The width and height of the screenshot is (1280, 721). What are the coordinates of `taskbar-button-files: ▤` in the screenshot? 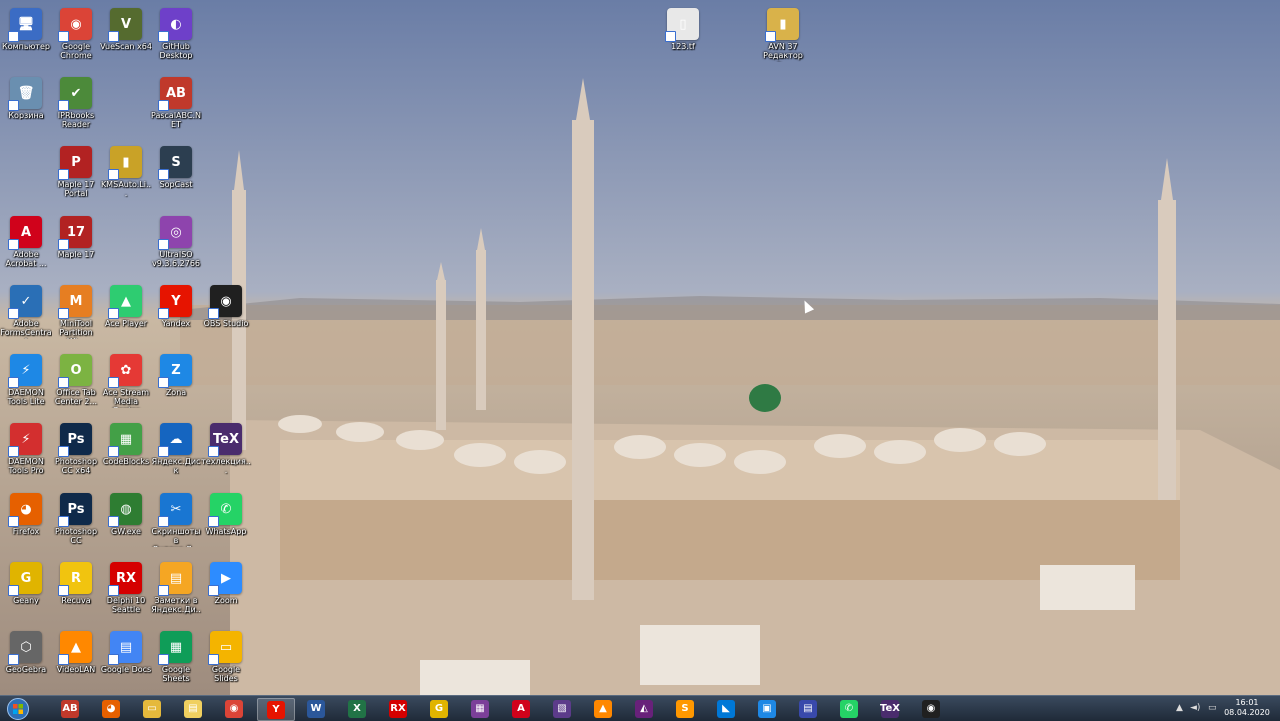 It's located at (193, 708).